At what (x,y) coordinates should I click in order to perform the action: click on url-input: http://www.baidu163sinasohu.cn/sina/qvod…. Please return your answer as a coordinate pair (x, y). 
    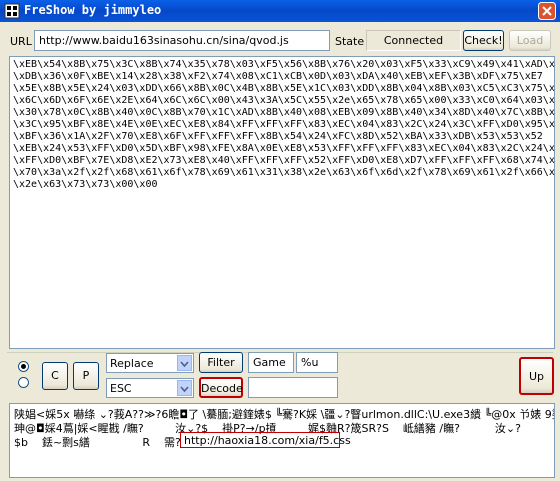
    Looking at the image, I should click on (182, 40).